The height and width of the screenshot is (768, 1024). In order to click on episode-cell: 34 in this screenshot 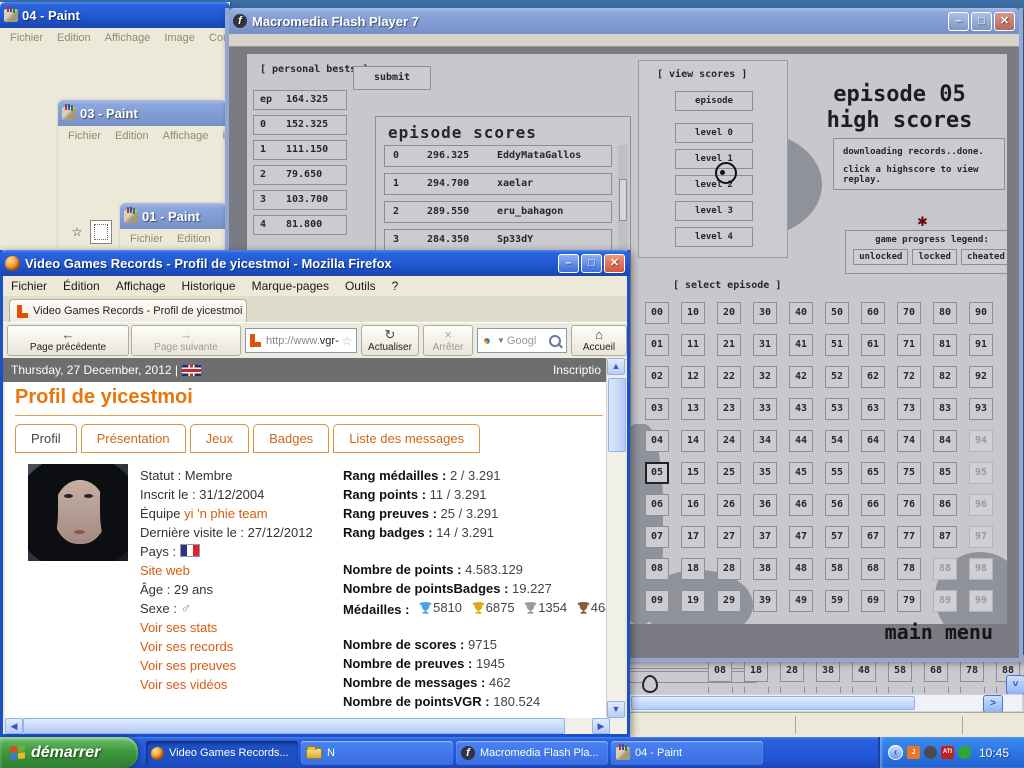, I will do `click(765, 441)`.